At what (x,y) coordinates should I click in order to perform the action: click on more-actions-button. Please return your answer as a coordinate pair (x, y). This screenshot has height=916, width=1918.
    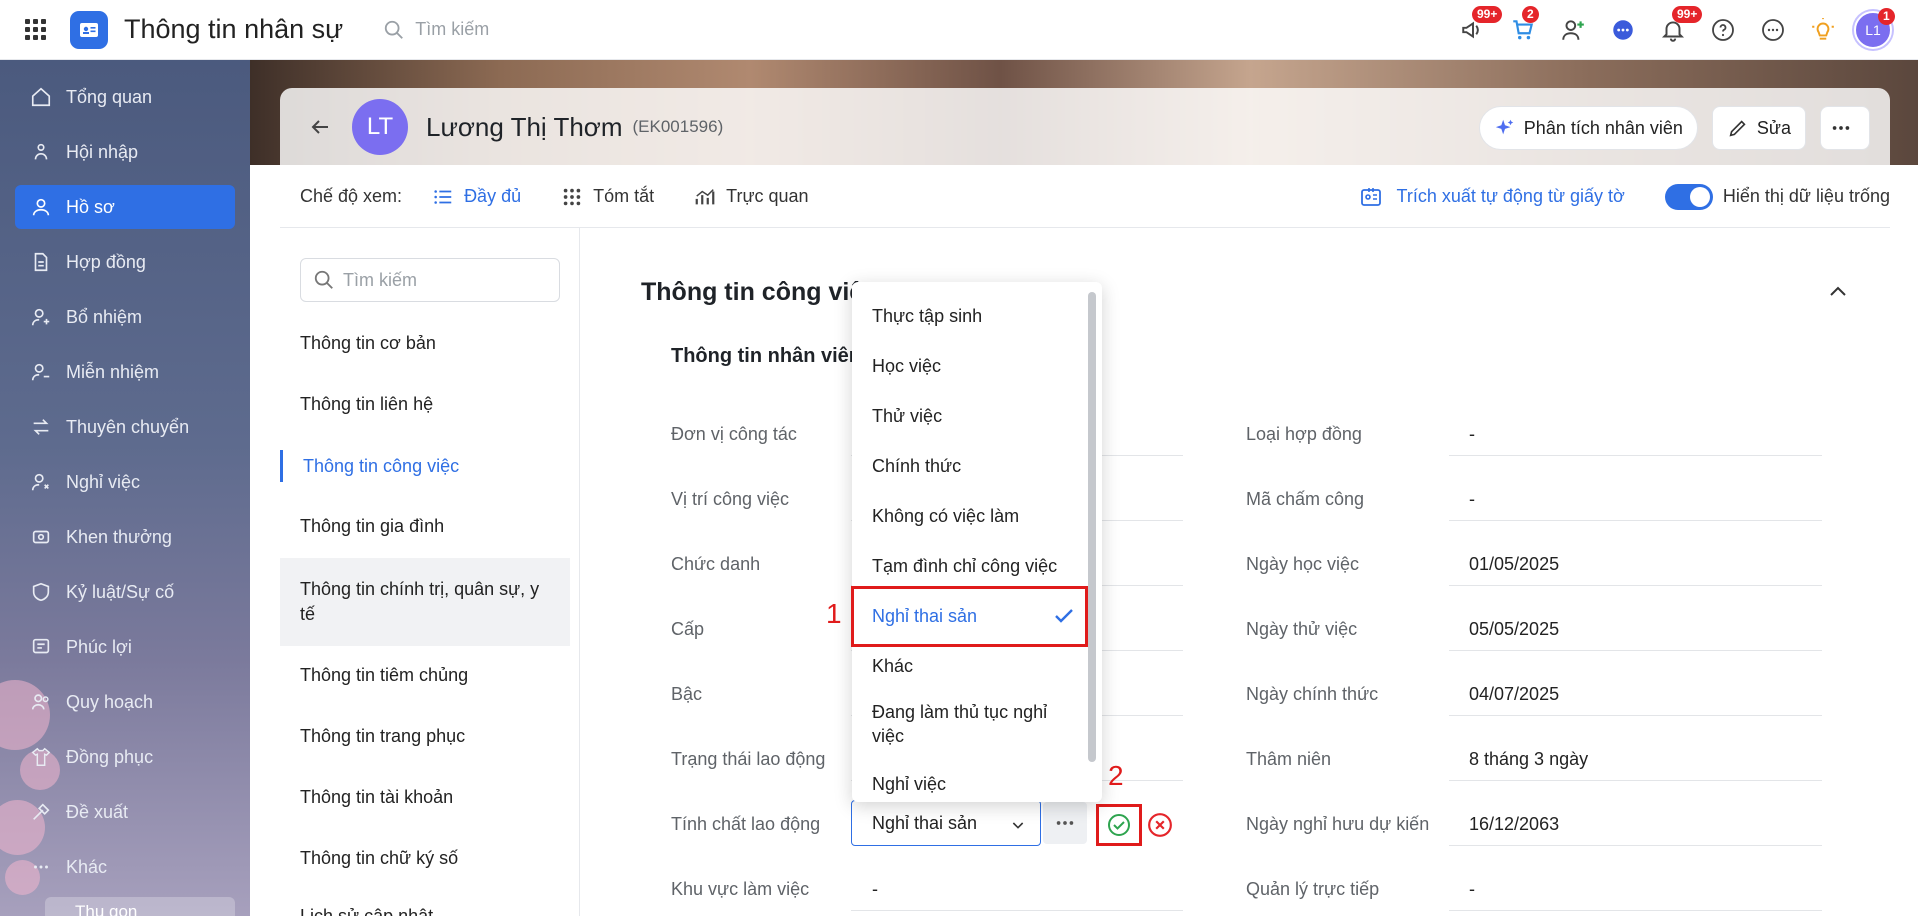
    Looking at the image, I should click on (1845, 128).